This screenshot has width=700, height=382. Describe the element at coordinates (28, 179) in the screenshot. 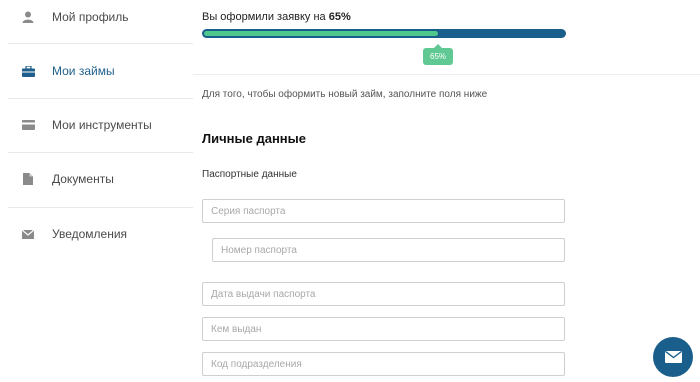

I see `document-icon` at that location.